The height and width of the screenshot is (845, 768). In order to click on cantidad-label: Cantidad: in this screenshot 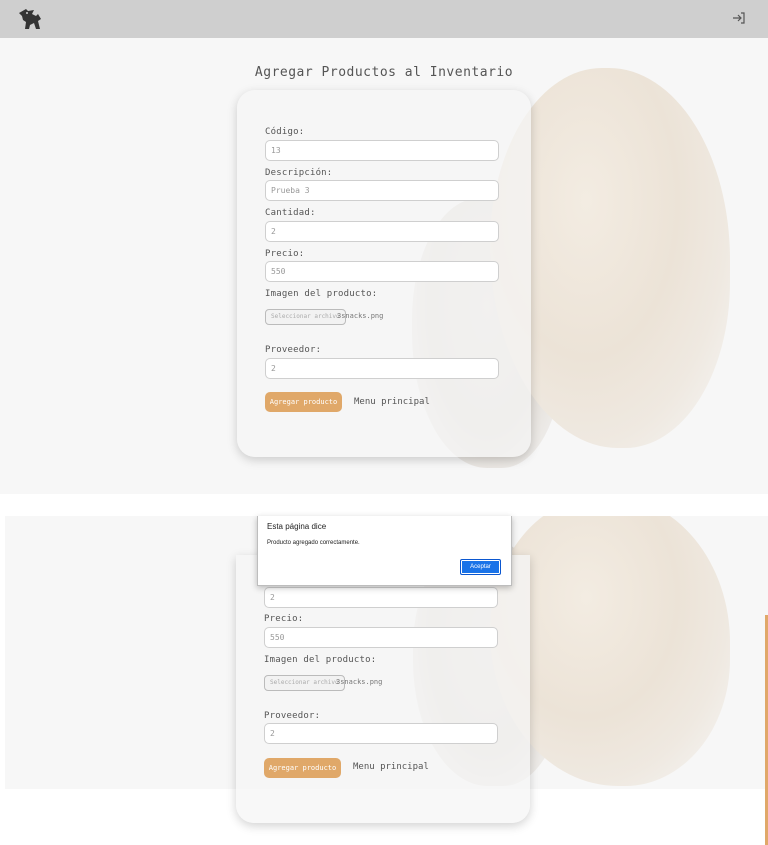, I will do `click(290, 213)`.